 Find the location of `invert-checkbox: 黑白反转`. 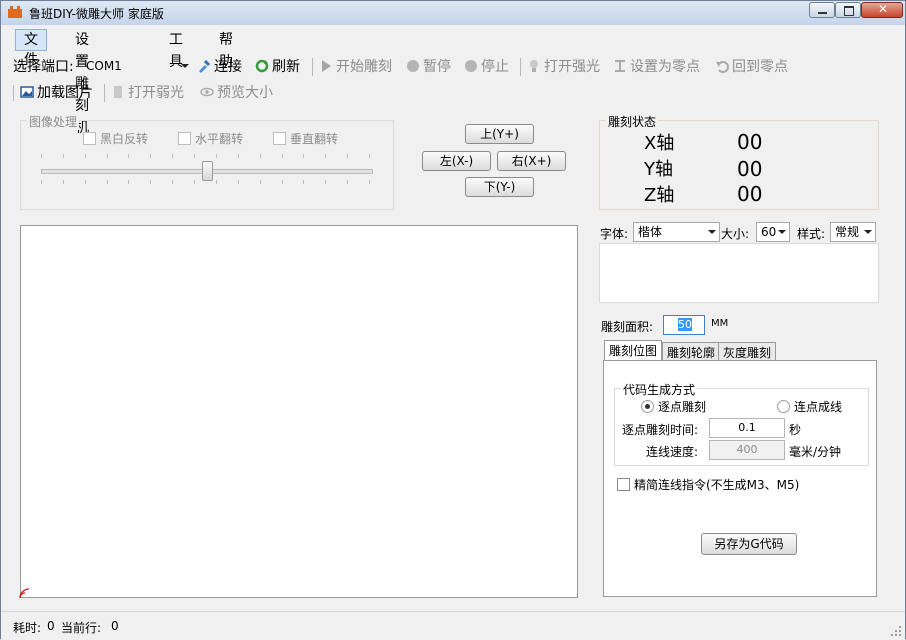

invert-checkbox: 黑白反转 is located at coordinates (115, 138).